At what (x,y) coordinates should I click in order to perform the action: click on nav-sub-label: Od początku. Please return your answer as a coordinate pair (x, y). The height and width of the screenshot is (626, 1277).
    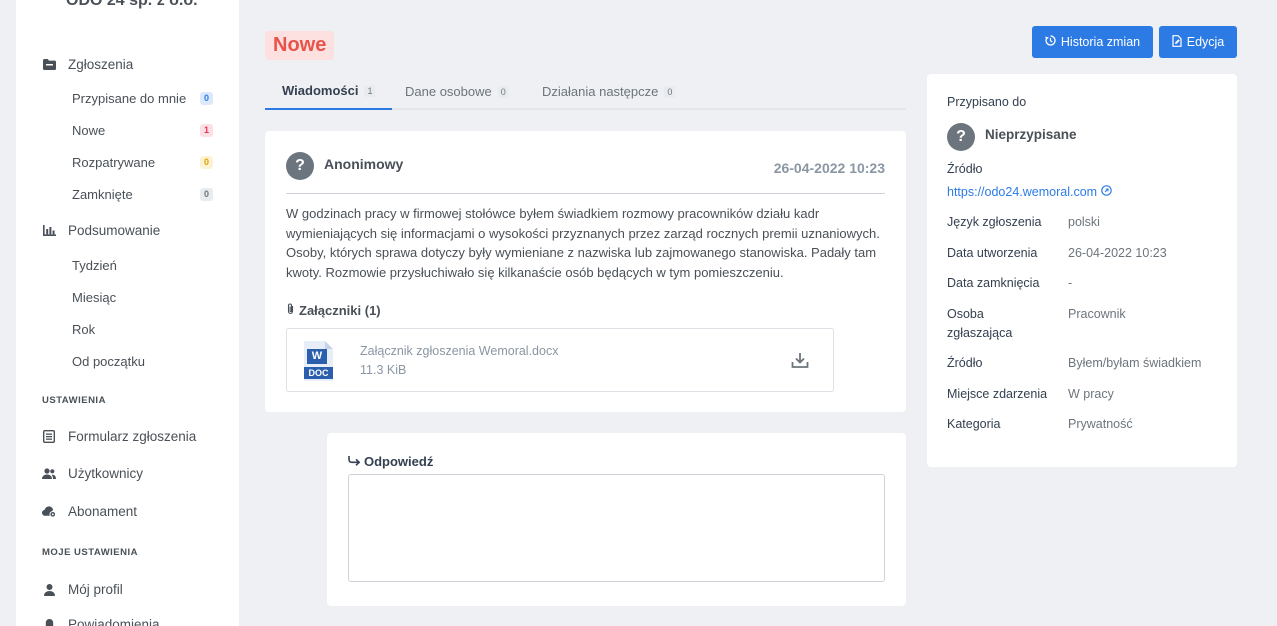
    Looking at the image, I should click on (108, 361).